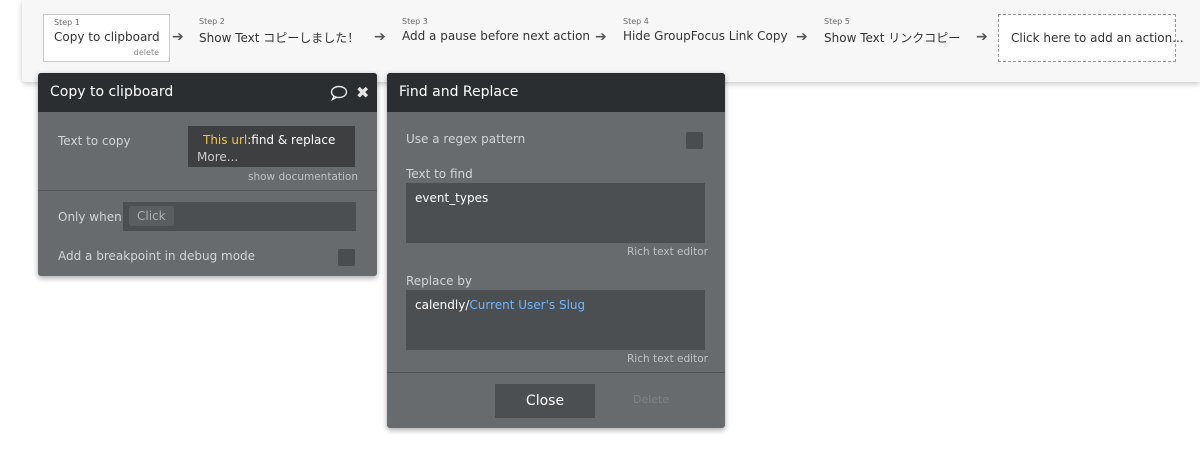 This screenshot has height=455, width=1200. I want to click on breakpoint-label: Add a breakpoint in debug mode, so click(157, 256).